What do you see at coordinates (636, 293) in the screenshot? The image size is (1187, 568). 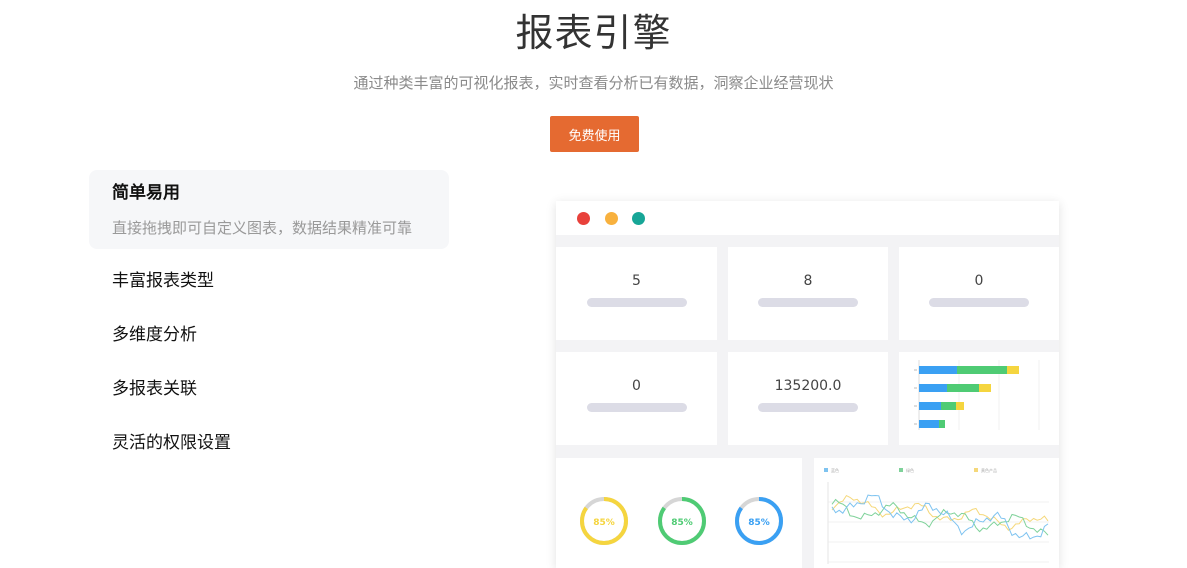 I see `stat-card: 5` at bounding box center [636, 293].